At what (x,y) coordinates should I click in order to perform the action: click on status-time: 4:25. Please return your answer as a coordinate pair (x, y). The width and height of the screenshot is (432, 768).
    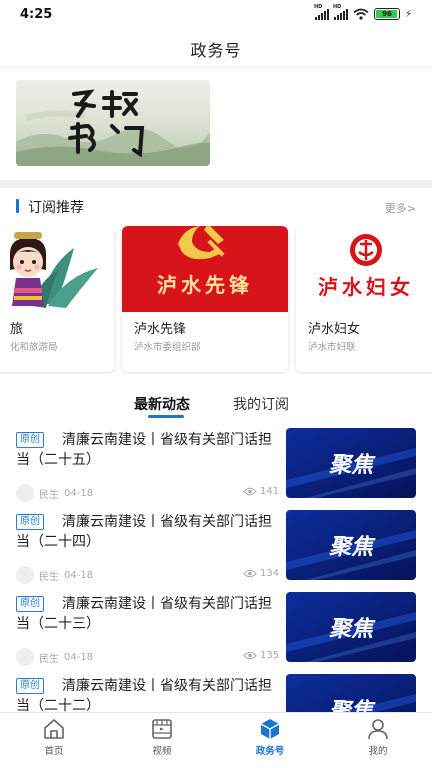
    Looking at the image, I should click on (36, 14).